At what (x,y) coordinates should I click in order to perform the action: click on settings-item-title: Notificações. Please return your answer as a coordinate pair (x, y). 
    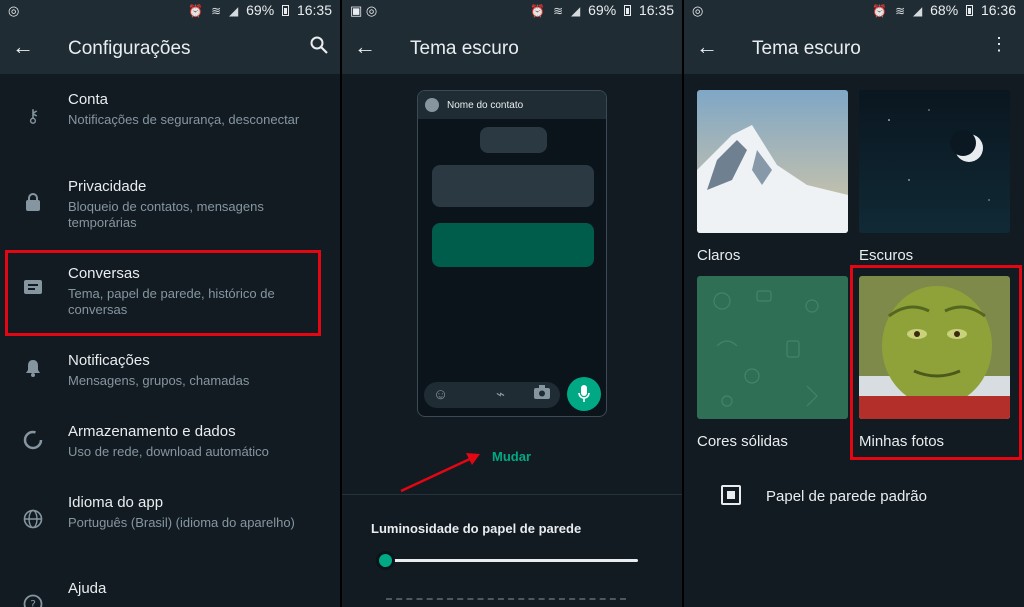
    Looking at the image, I should click on (109, 360).